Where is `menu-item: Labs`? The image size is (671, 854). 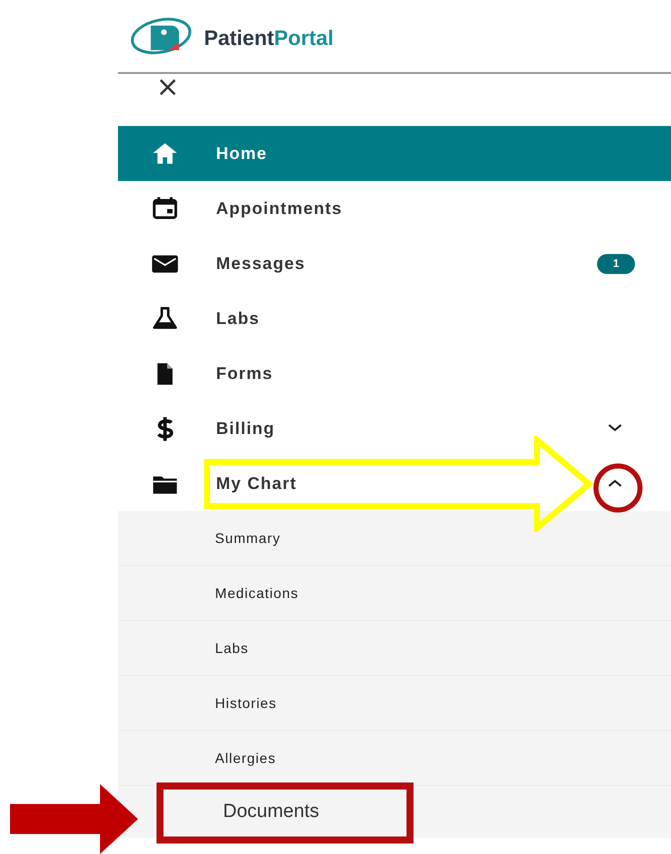
menu-item: Labs is located at coordinates (394, 318).